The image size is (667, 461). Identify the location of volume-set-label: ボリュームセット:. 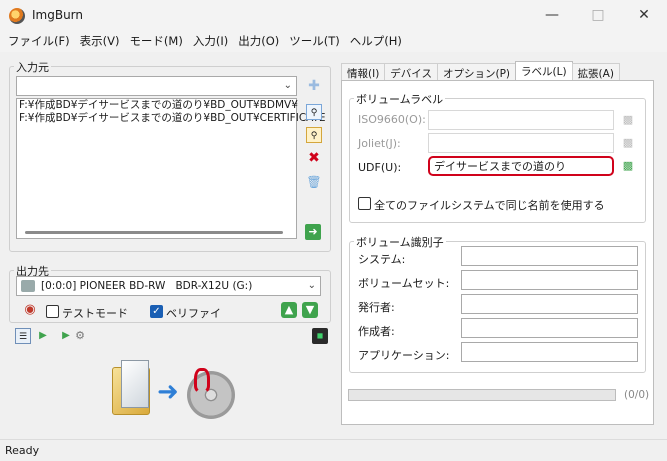
(404, 283).